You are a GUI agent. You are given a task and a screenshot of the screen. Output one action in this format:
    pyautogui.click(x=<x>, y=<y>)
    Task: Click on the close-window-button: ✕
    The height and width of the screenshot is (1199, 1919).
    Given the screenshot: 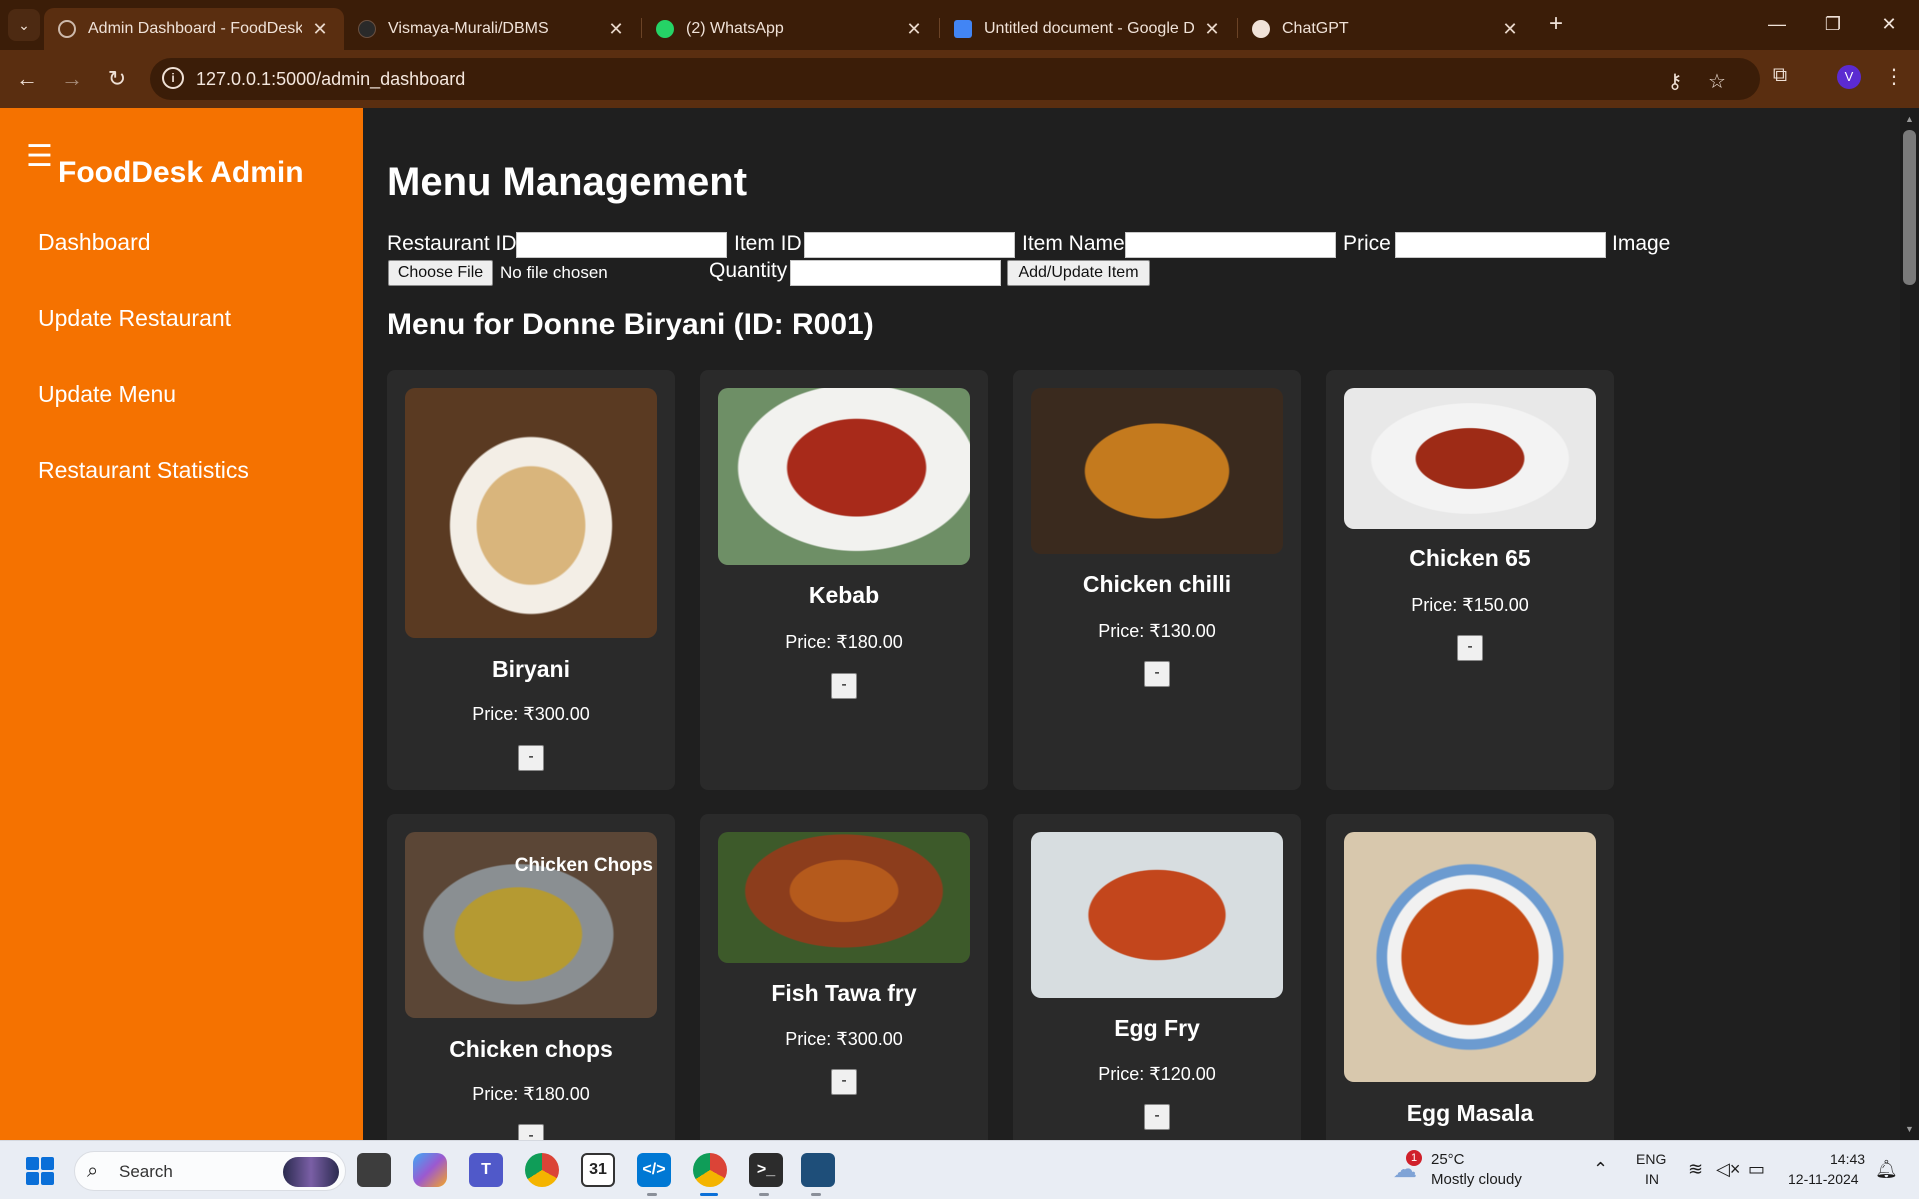 What is the action you would take?
    pyautogui.click(x=1889, y=24)
    